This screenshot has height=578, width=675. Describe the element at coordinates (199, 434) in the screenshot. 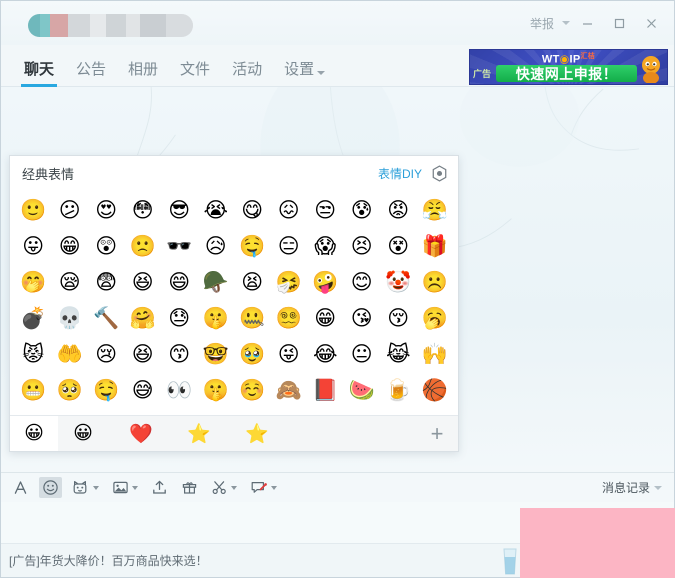

I see `star-tab-1: ⭐` at that location.